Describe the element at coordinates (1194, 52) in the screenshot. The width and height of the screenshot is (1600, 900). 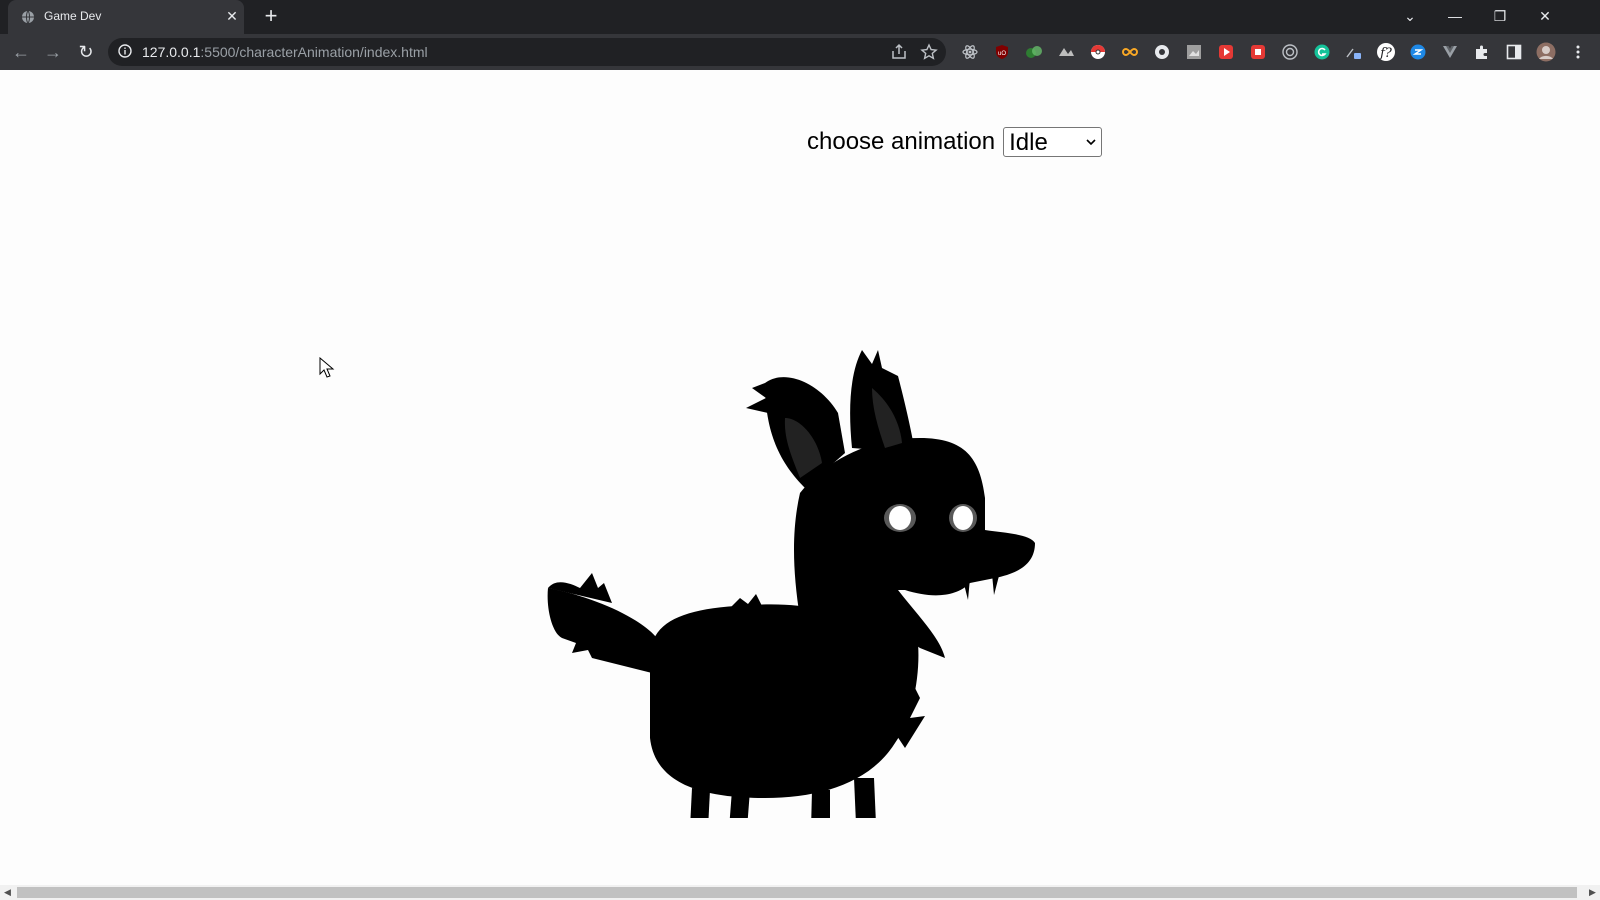
I see `image-ext-icon` at that location.